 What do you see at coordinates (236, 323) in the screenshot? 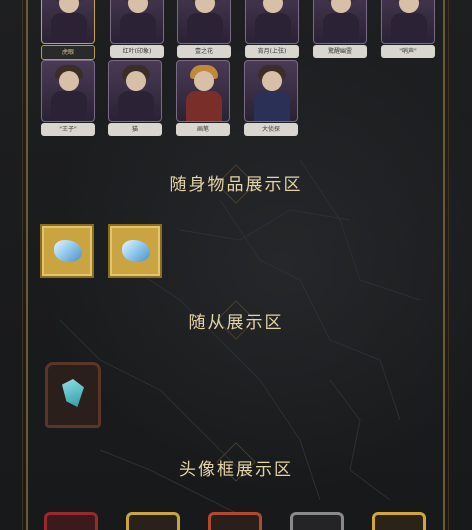
I see `follower-section-title: 随从展示区` at bounding box center [236, 323].